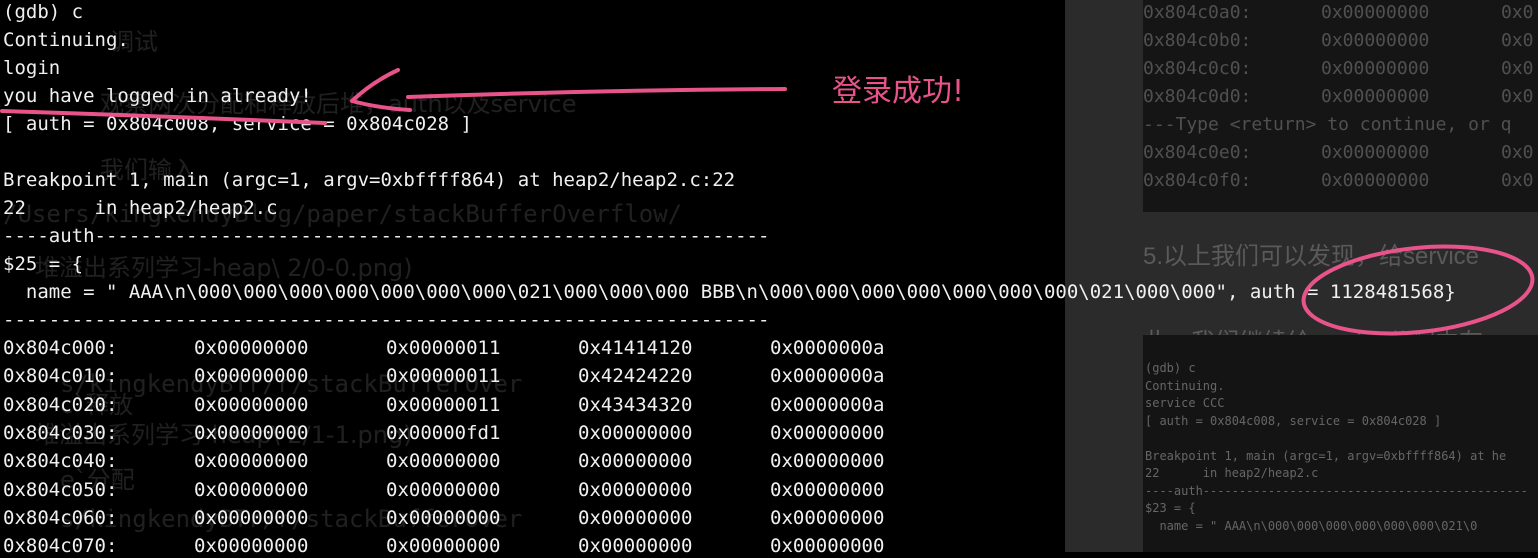 The image size is (1538, 558). What do you see at coordinates (1232, 473) in the screenshot?
I see `mini-terminal-line: 22 in heap2/heap2.c` at bounding box center [1232, 473].